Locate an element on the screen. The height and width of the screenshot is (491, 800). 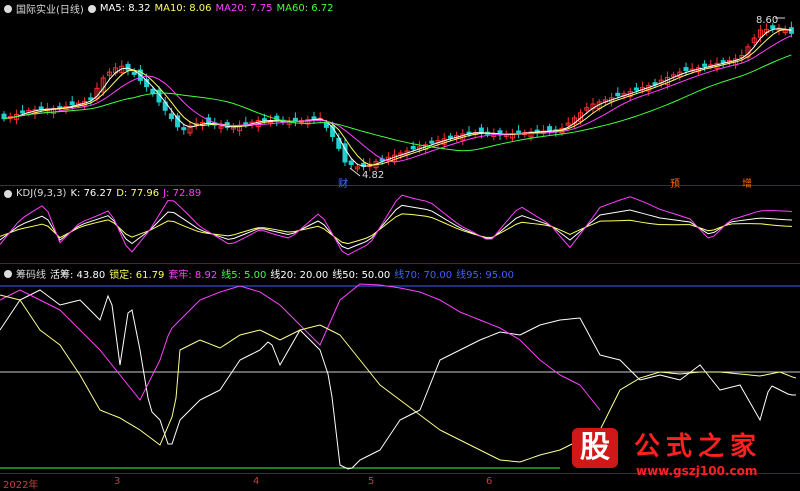
x-label-4: 4 is located at coordinates (256, 481).